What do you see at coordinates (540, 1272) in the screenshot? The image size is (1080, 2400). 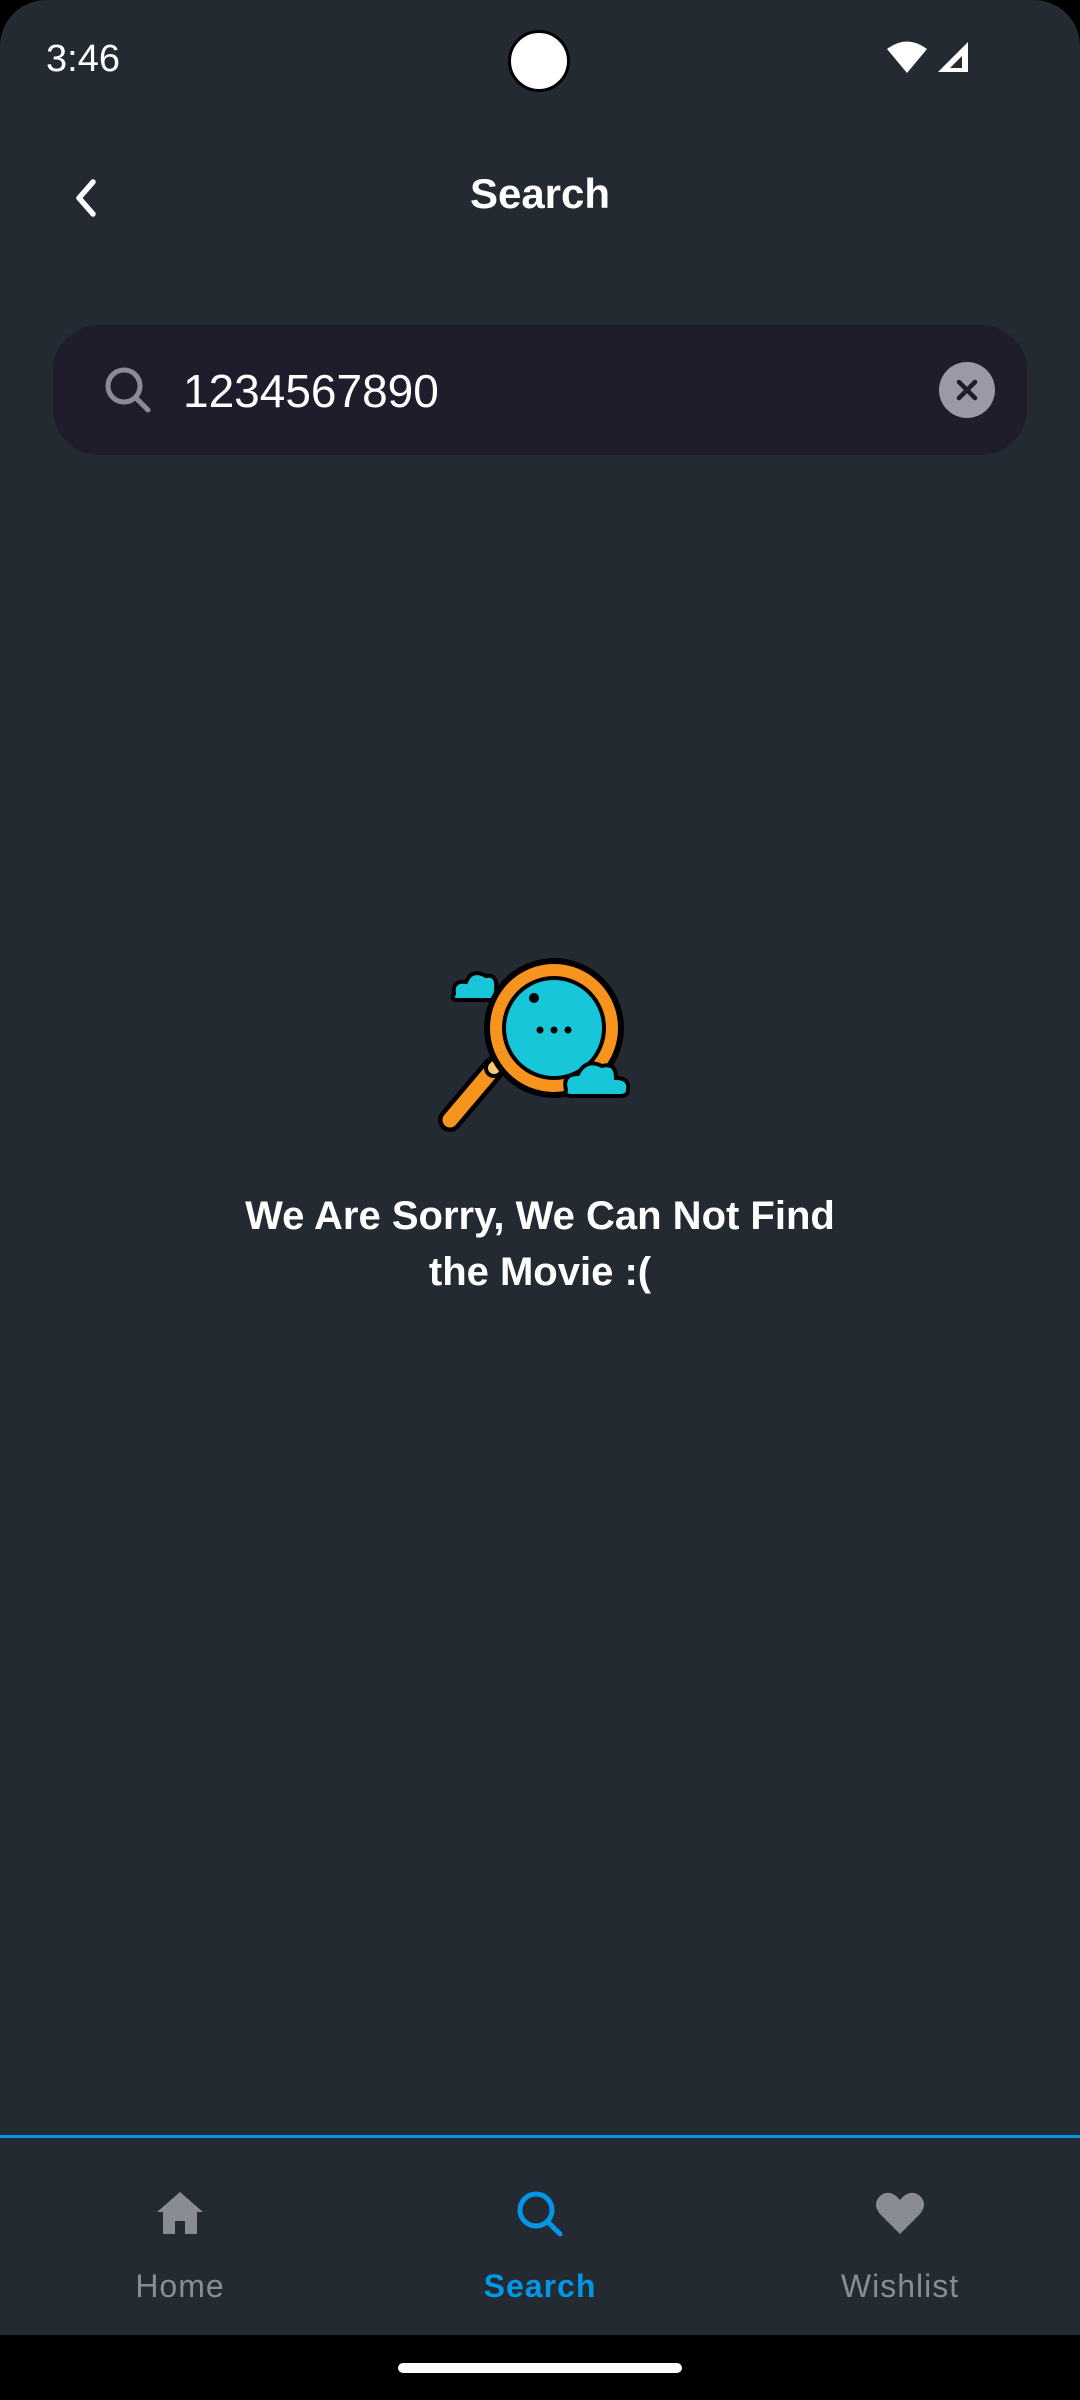 I see `empty-state-line2: the Movie :(` at bounding box center [540, 1272].